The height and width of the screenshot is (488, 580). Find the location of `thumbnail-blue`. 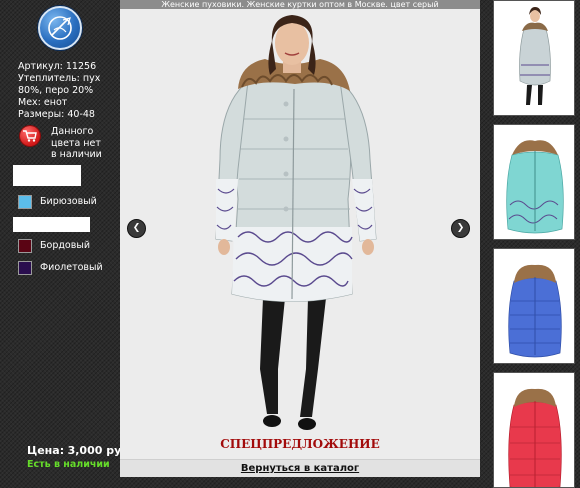

thumbnail-blue is located at coordinates (534, 306).